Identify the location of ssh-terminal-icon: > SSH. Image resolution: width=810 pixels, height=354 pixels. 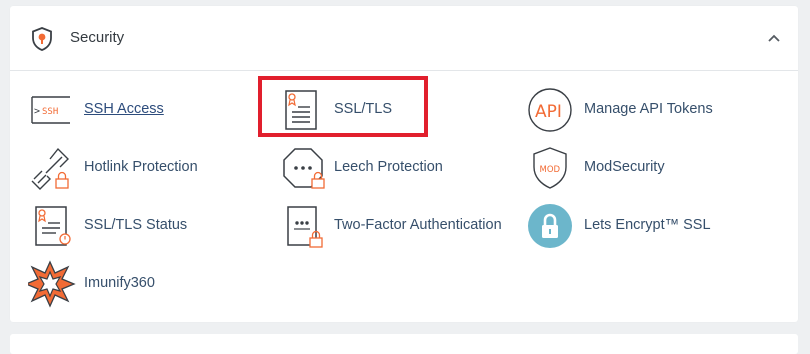
(50, 110).